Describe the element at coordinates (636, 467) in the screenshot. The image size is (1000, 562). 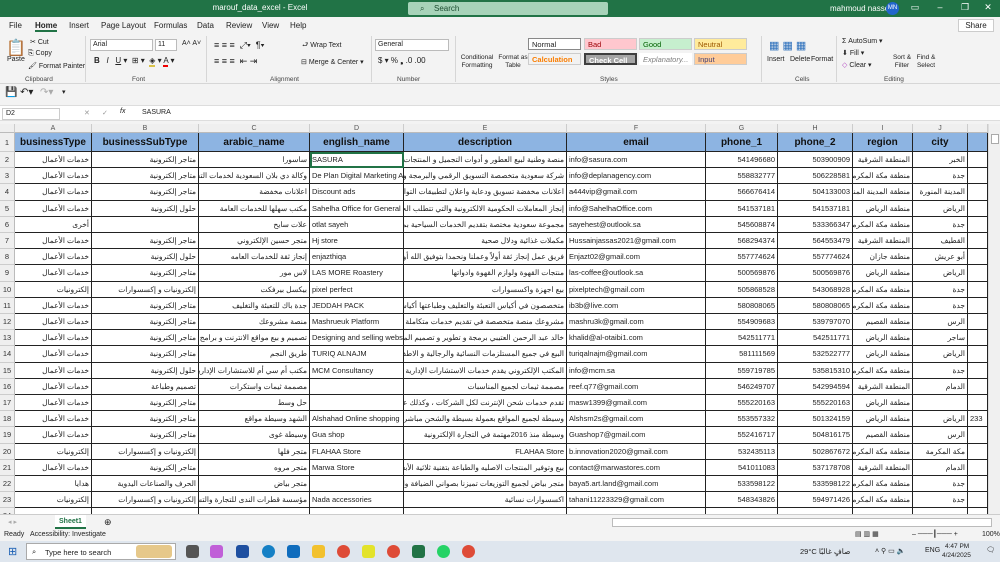
I see `table-cell: contact@marwastores.com` at that location.